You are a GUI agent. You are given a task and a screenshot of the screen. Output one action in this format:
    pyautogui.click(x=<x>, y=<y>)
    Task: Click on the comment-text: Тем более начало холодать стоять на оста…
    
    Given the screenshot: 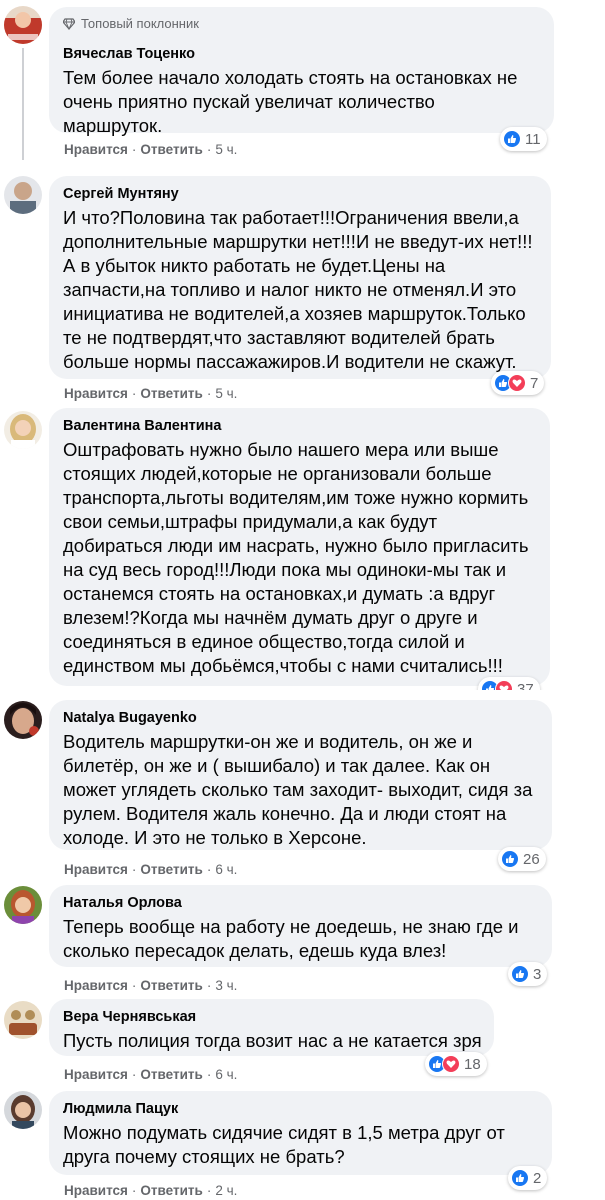 What is the action you would take?
    pyautogui.click(x=290, y=101)
    